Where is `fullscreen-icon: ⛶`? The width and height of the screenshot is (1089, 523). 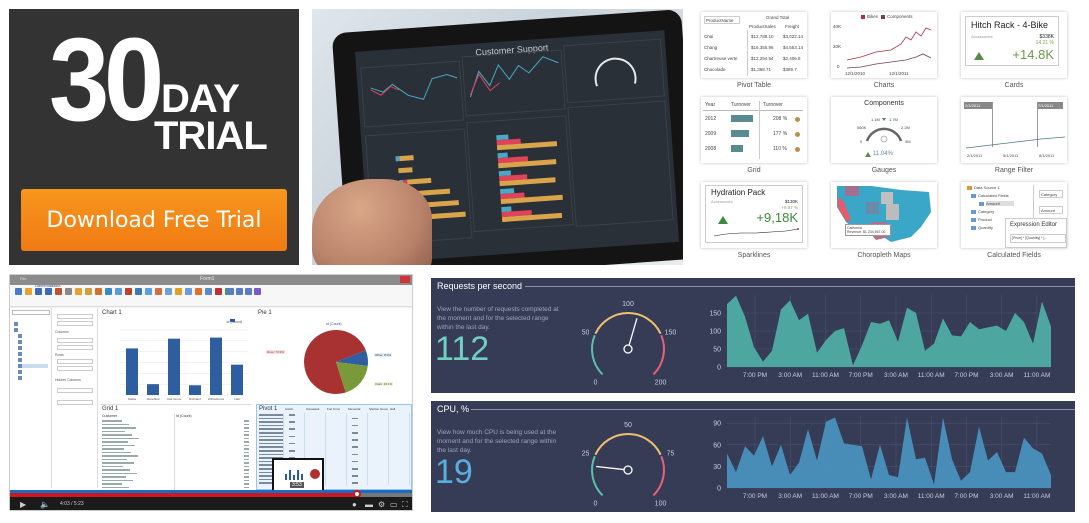 fullscreen-icon: ⛶ is located at coordinates (405, 504).